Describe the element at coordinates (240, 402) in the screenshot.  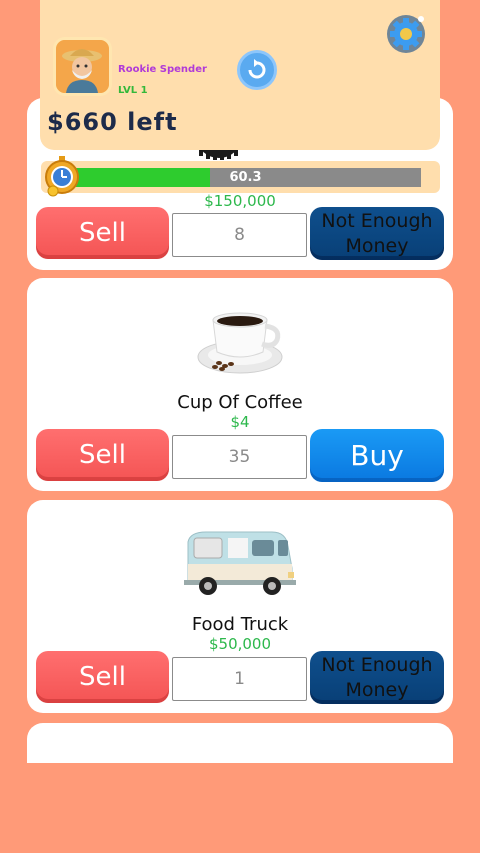
I see `item-name: Cup Of Coffee` at that location.